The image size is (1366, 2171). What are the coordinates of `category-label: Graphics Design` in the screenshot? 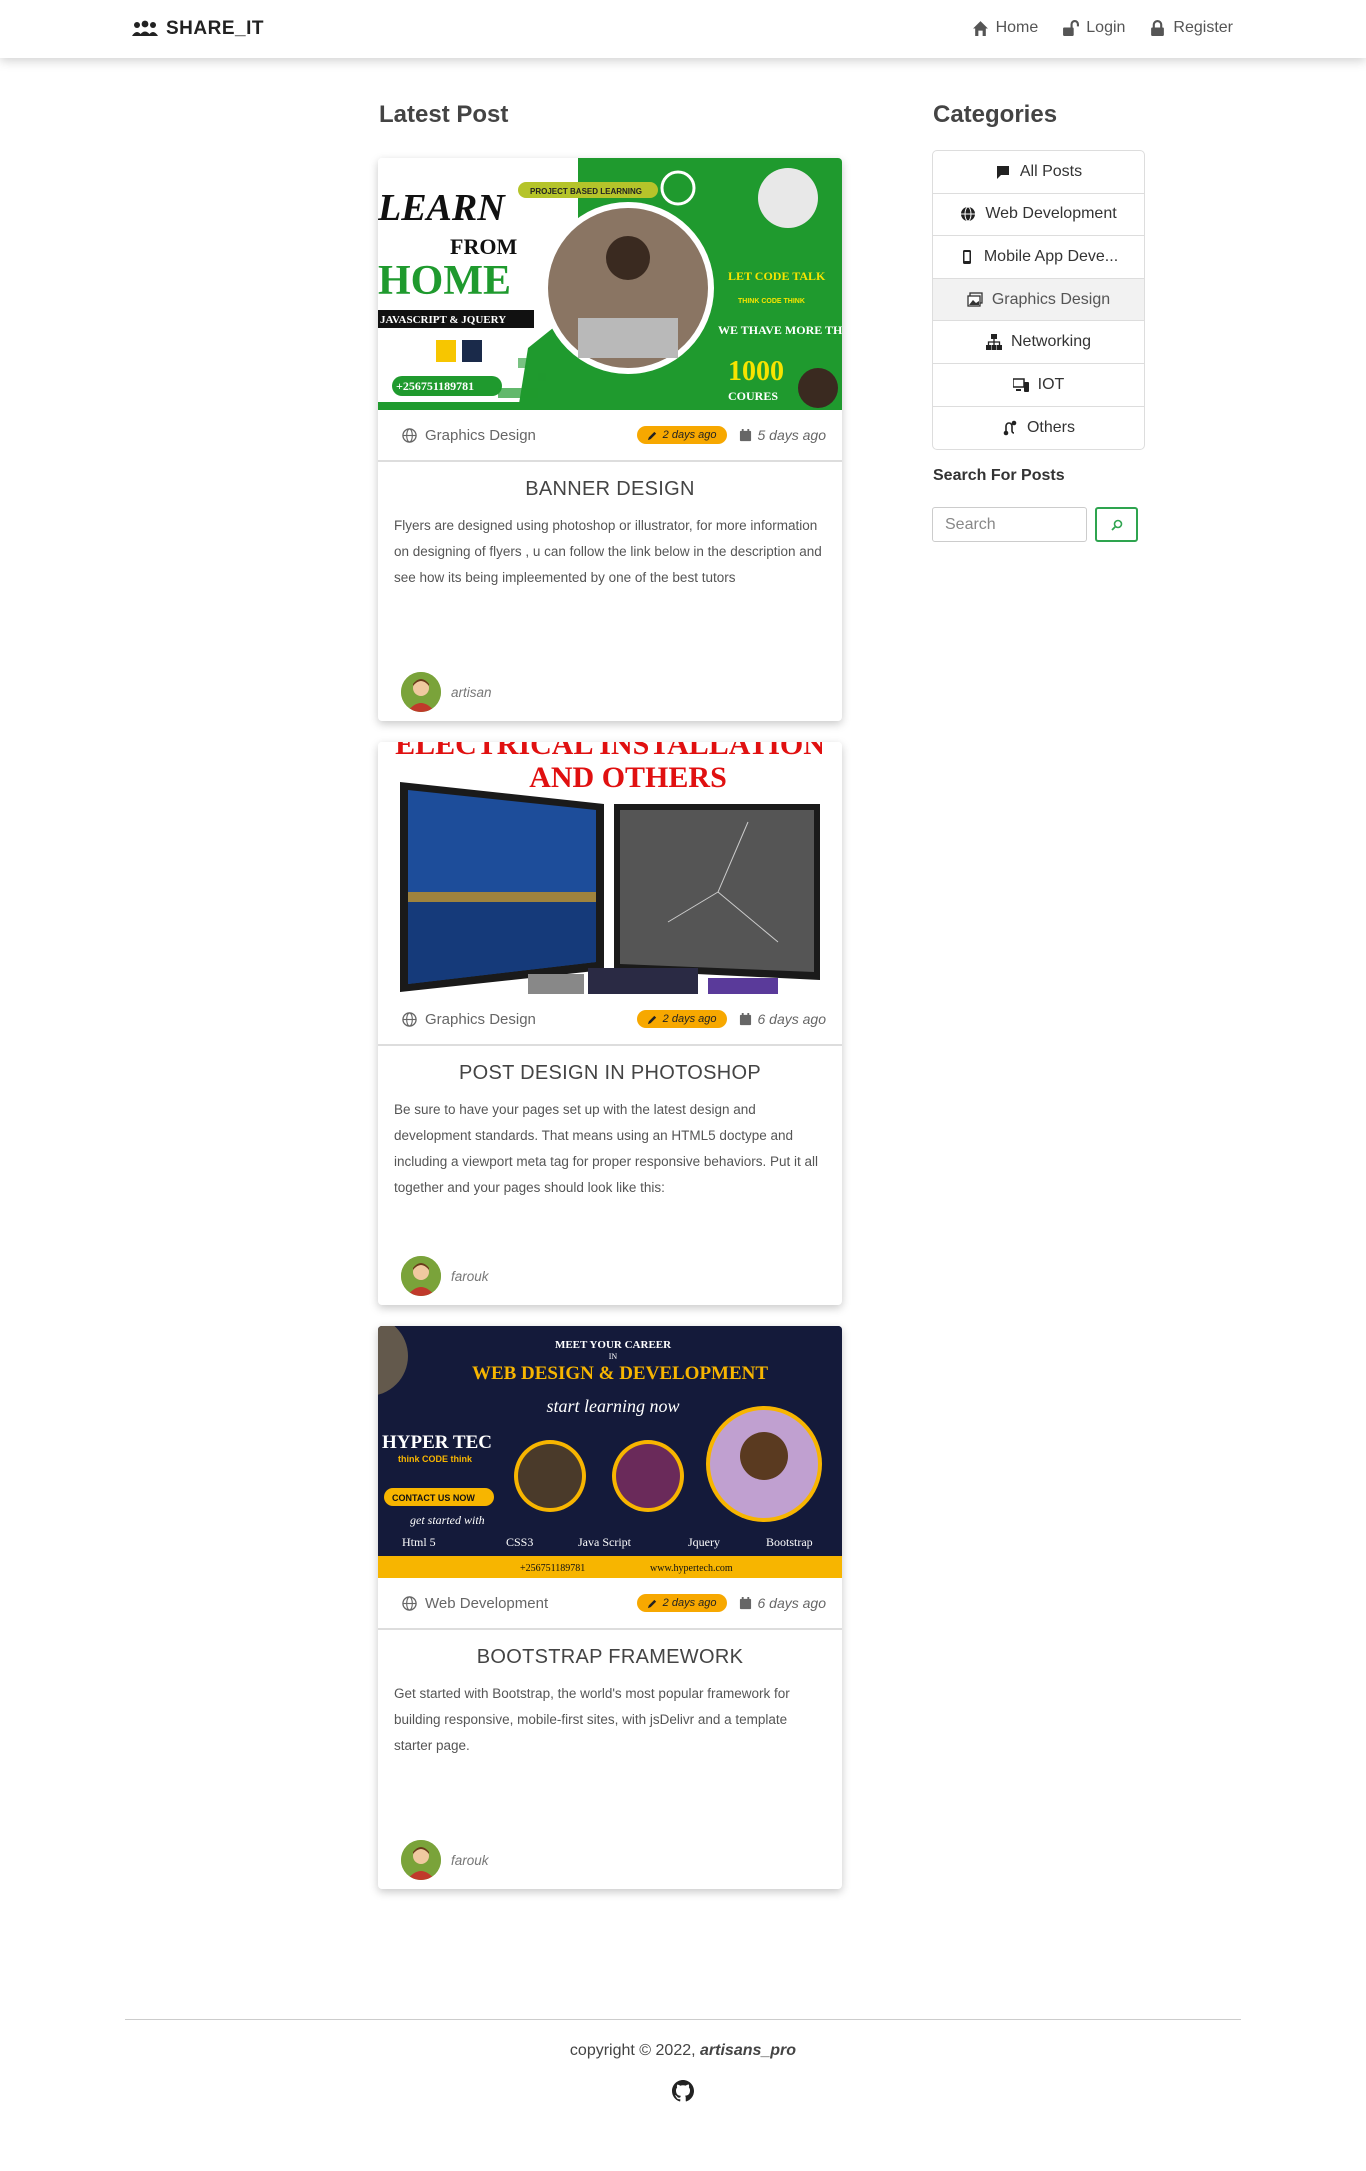 It's located at (1051, 299).